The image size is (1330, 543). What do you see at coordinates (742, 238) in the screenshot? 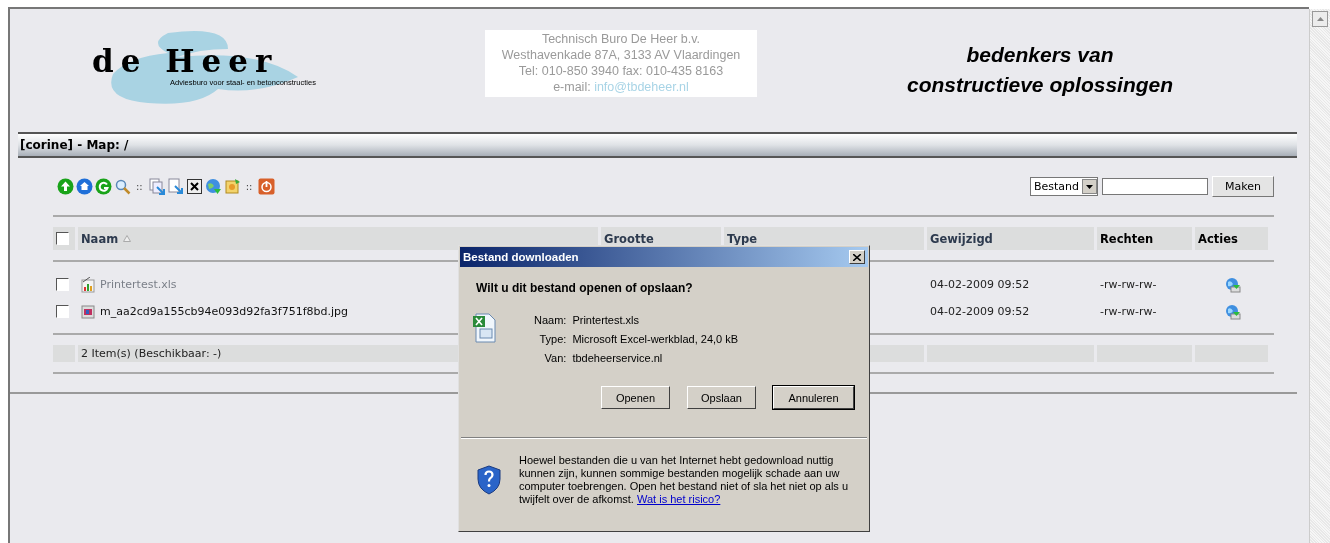
I see `column-header: Type` at bounding box center [742, 238].